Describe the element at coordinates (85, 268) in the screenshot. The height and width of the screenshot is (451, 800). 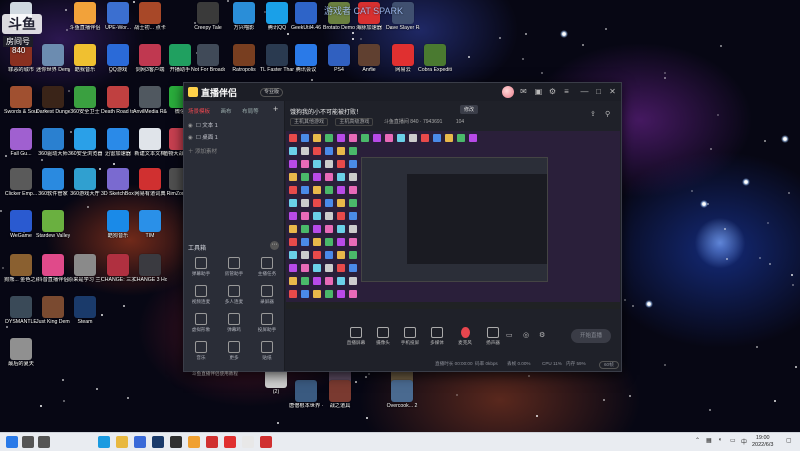
I see `desktop-icon: 原来是学习 兰花的学生` at that location.